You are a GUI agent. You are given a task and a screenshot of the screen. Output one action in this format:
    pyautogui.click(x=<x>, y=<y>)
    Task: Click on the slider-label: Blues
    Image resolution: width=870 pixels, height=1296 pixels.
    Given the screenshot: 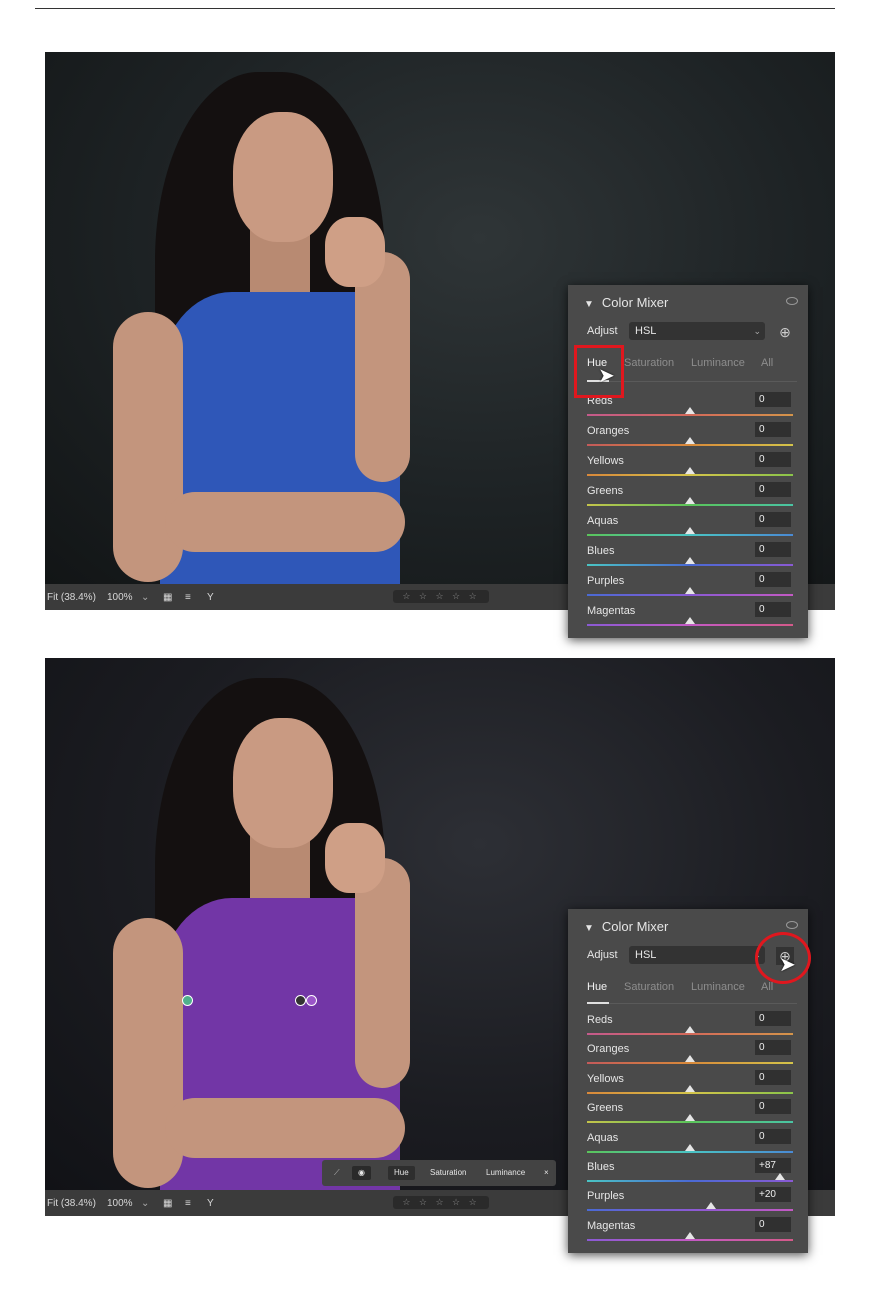 What is the action you would take?
    pyautogui.click(x=601, y=551)
    